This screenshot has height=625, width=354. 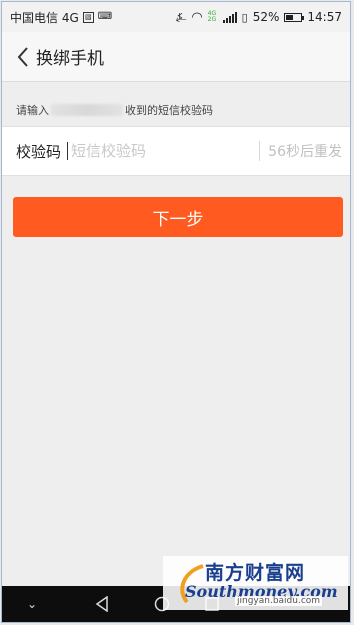 What do you see at coordinates (39, 151) in the screenshot?
I see `verification-code-label: 校验码` at bounding box center [39, 151].